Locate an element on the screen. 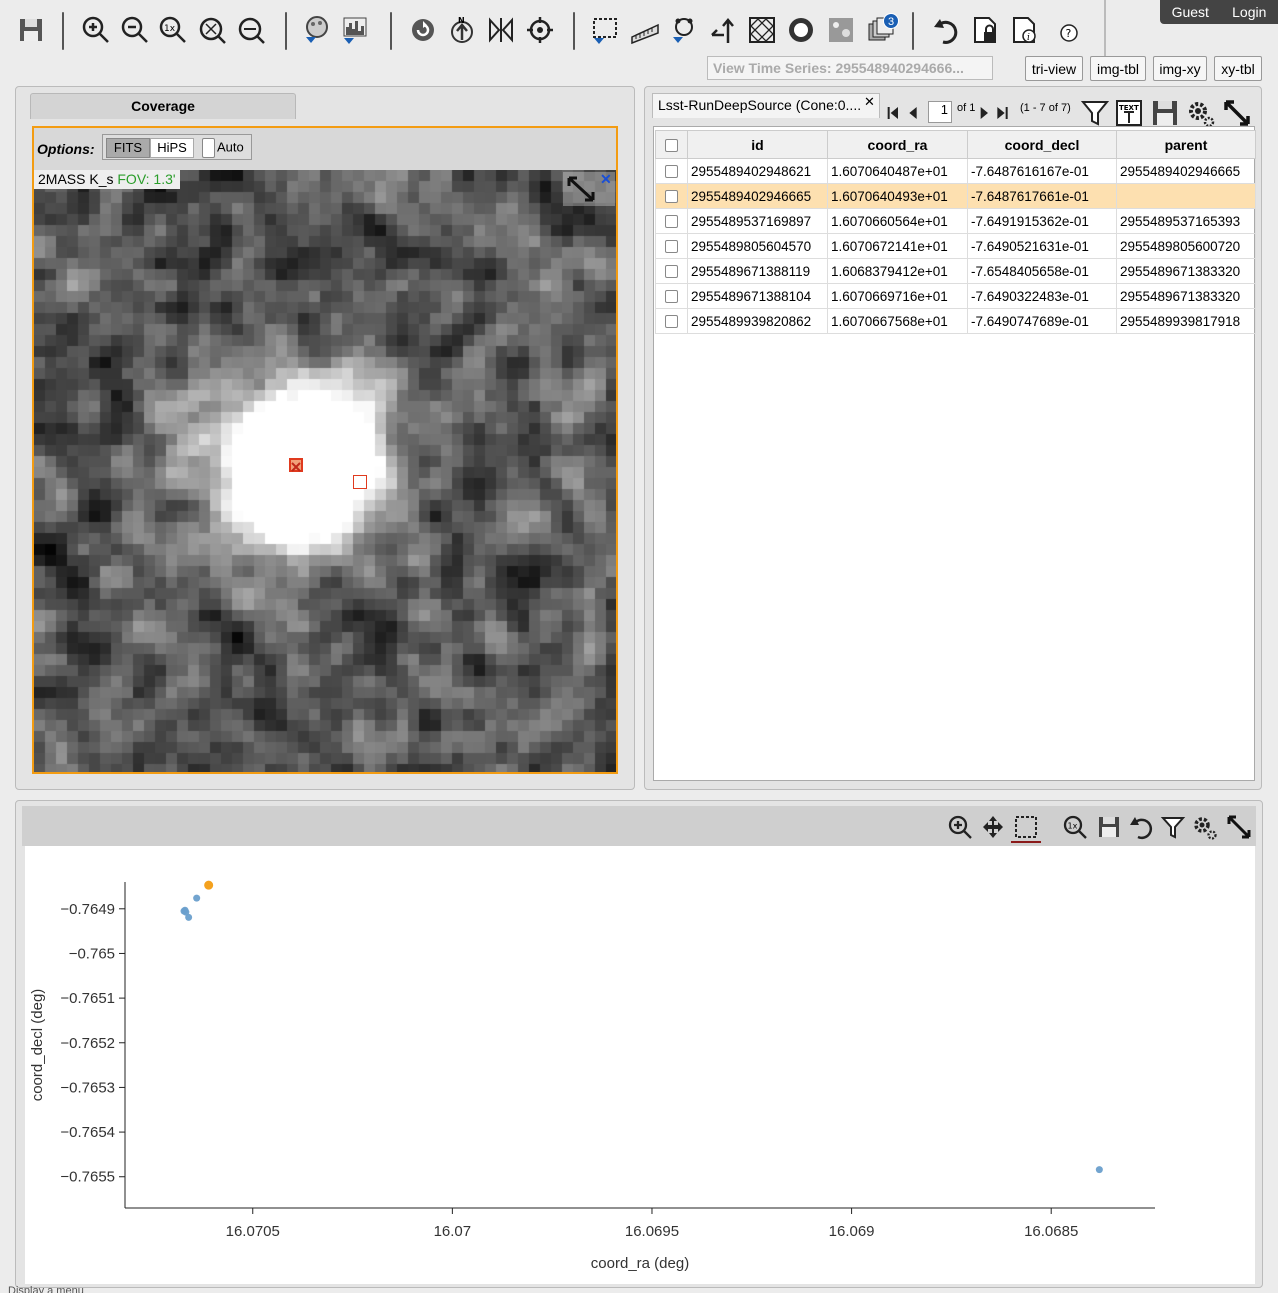 The height and width of the screenshot is (1293, 1278). zoom-fit-button is located at coordinates (212, 30).